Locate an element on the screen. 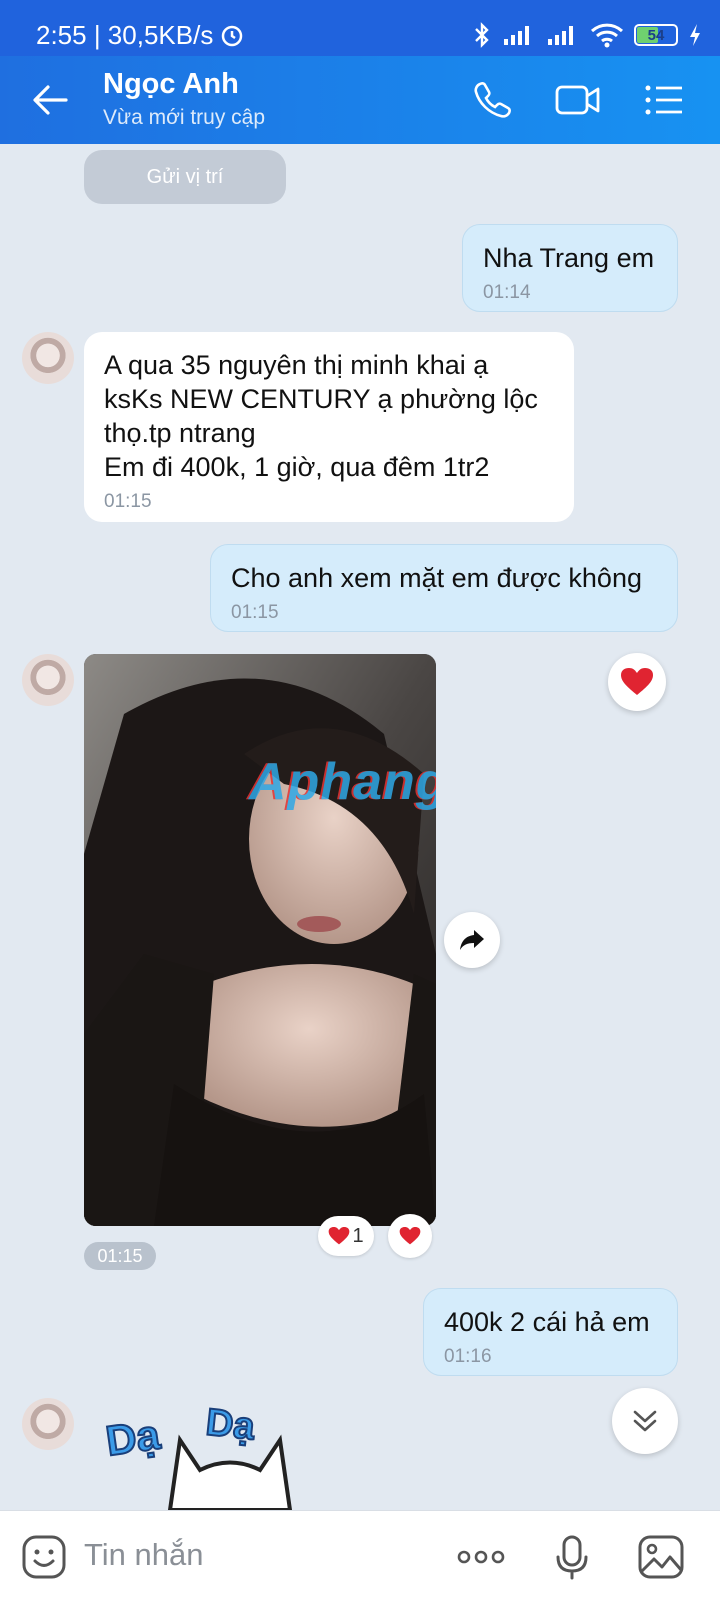 The width and height of the screenshot is (720, 1600). status-time-speed: 2:55 | 30,5KB/s is located at coordinates (125, 34).